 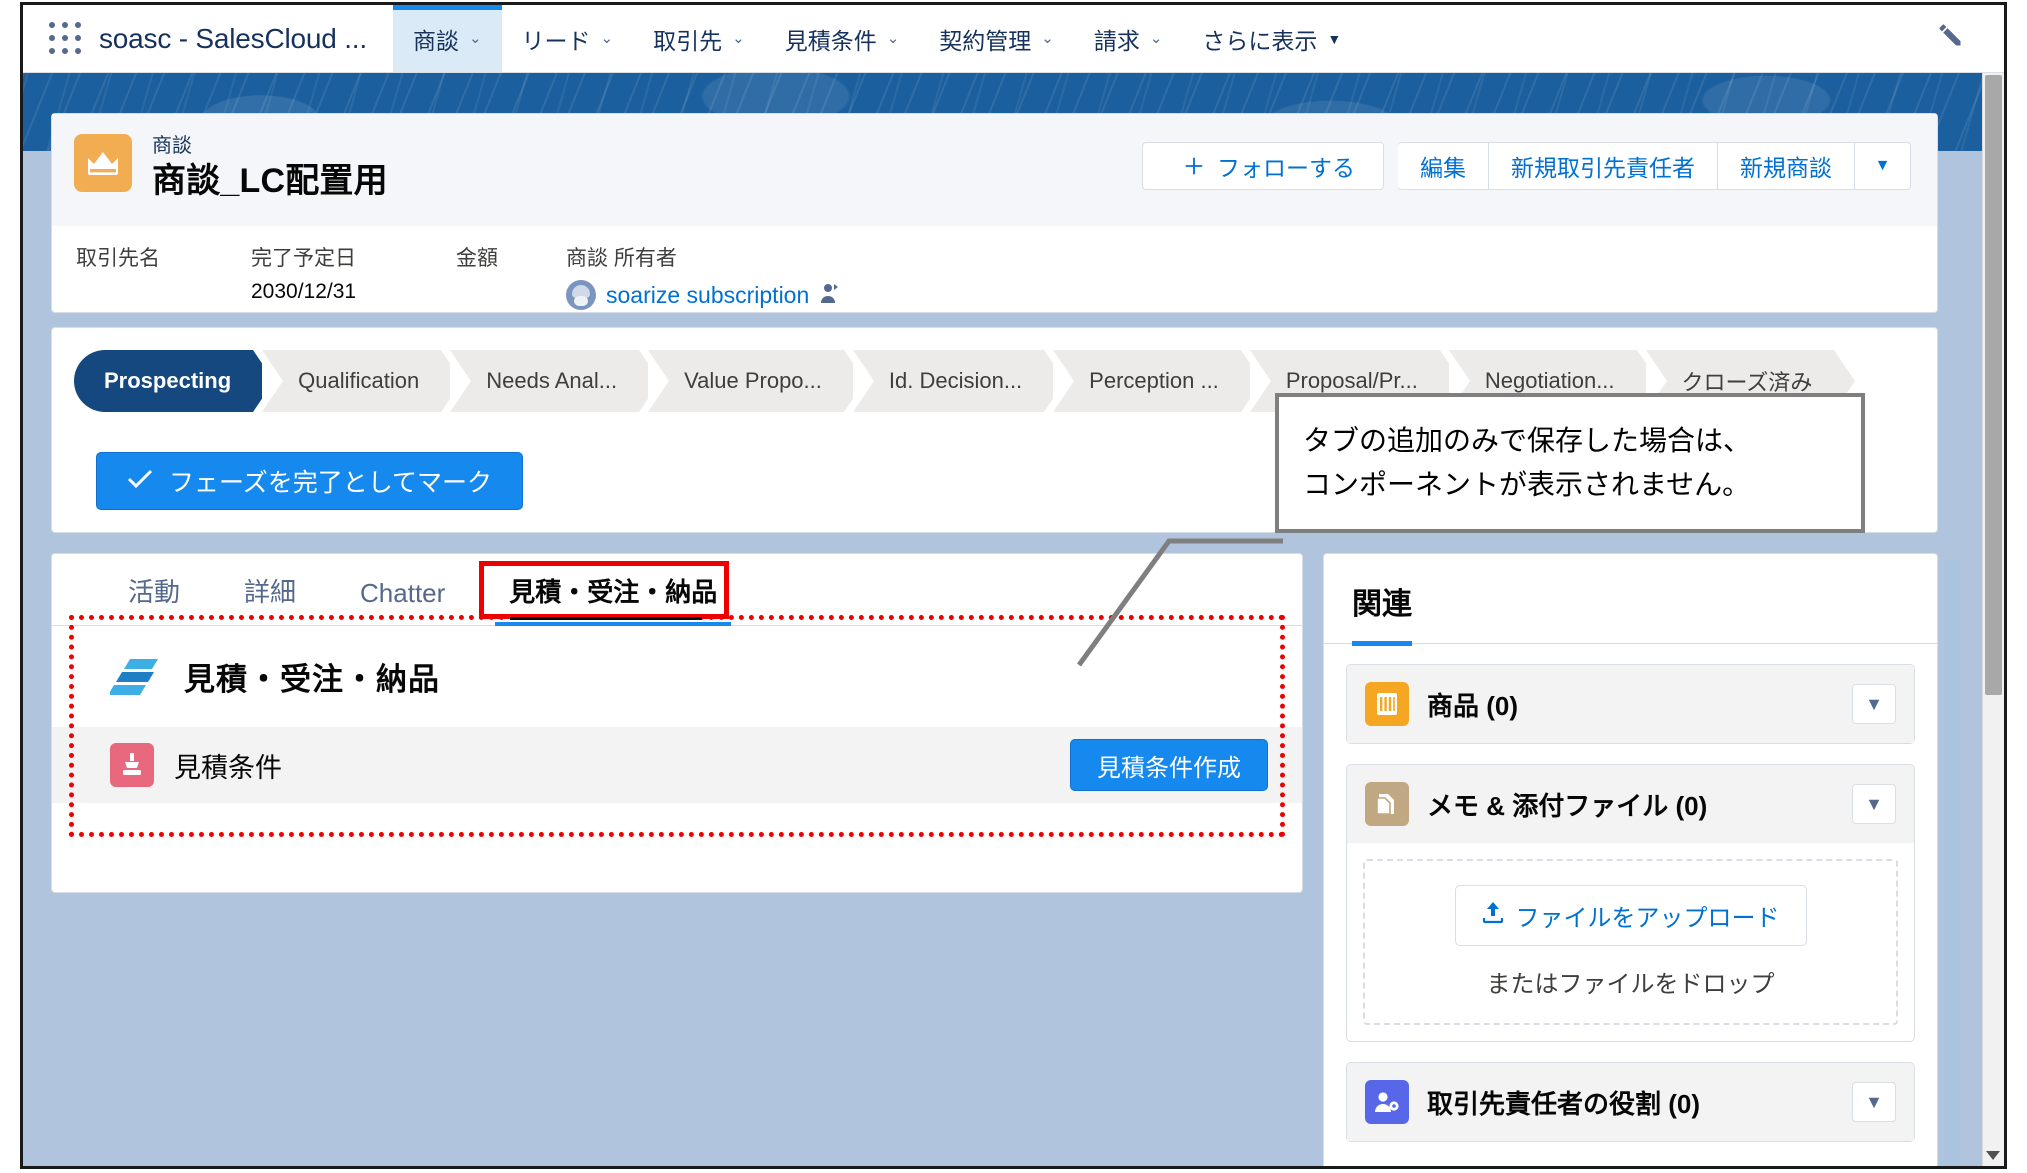 I want to click on path-stage-prospecting: Prospecting, so click(x=174, y=381).